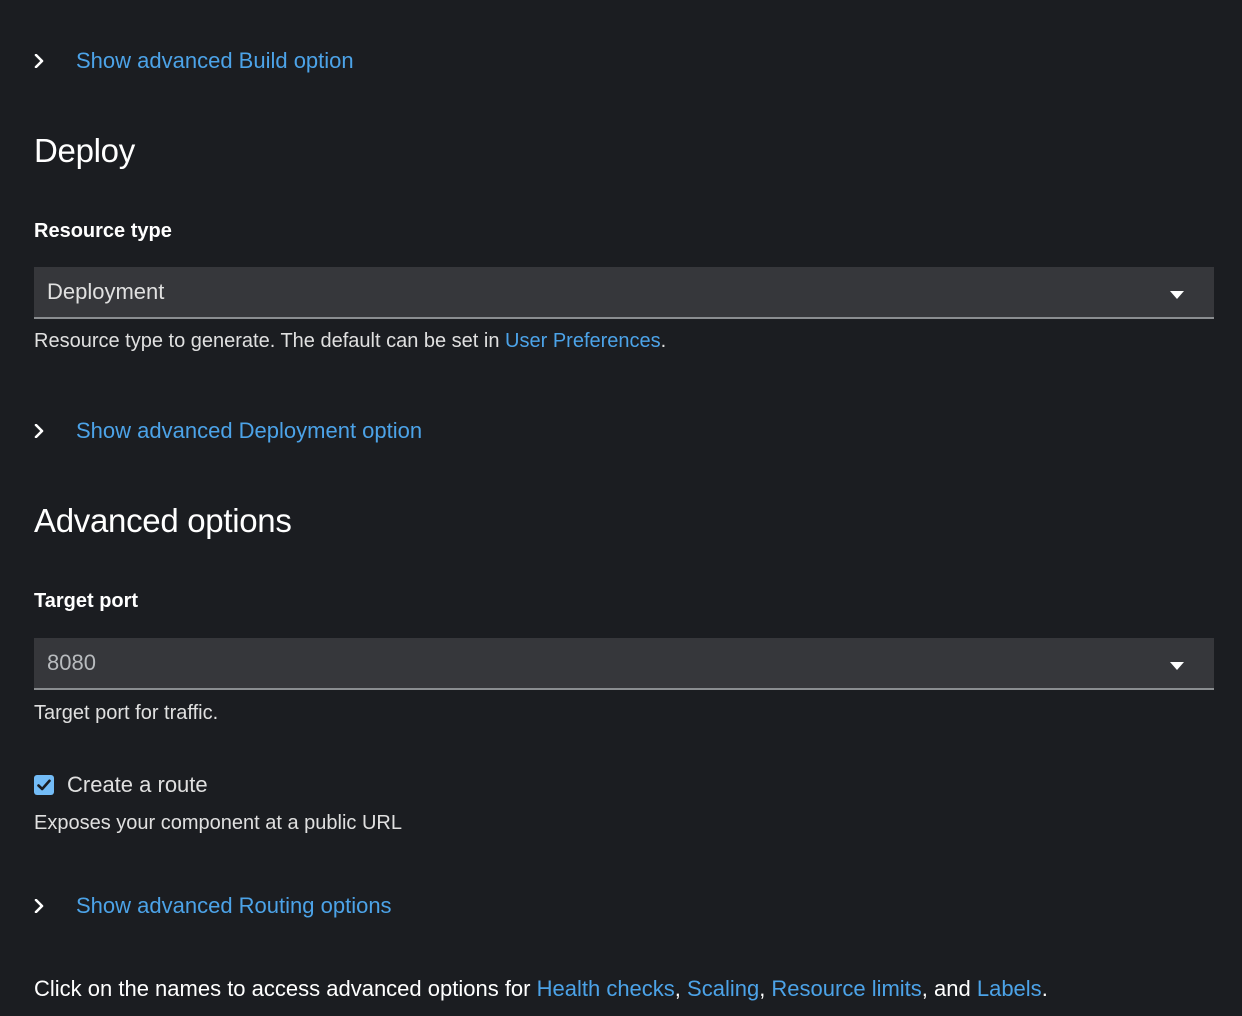 The image size is (1242, 1016). I want to click on build-advanced-toggle: Show advanced Build option, so click(194, 61).